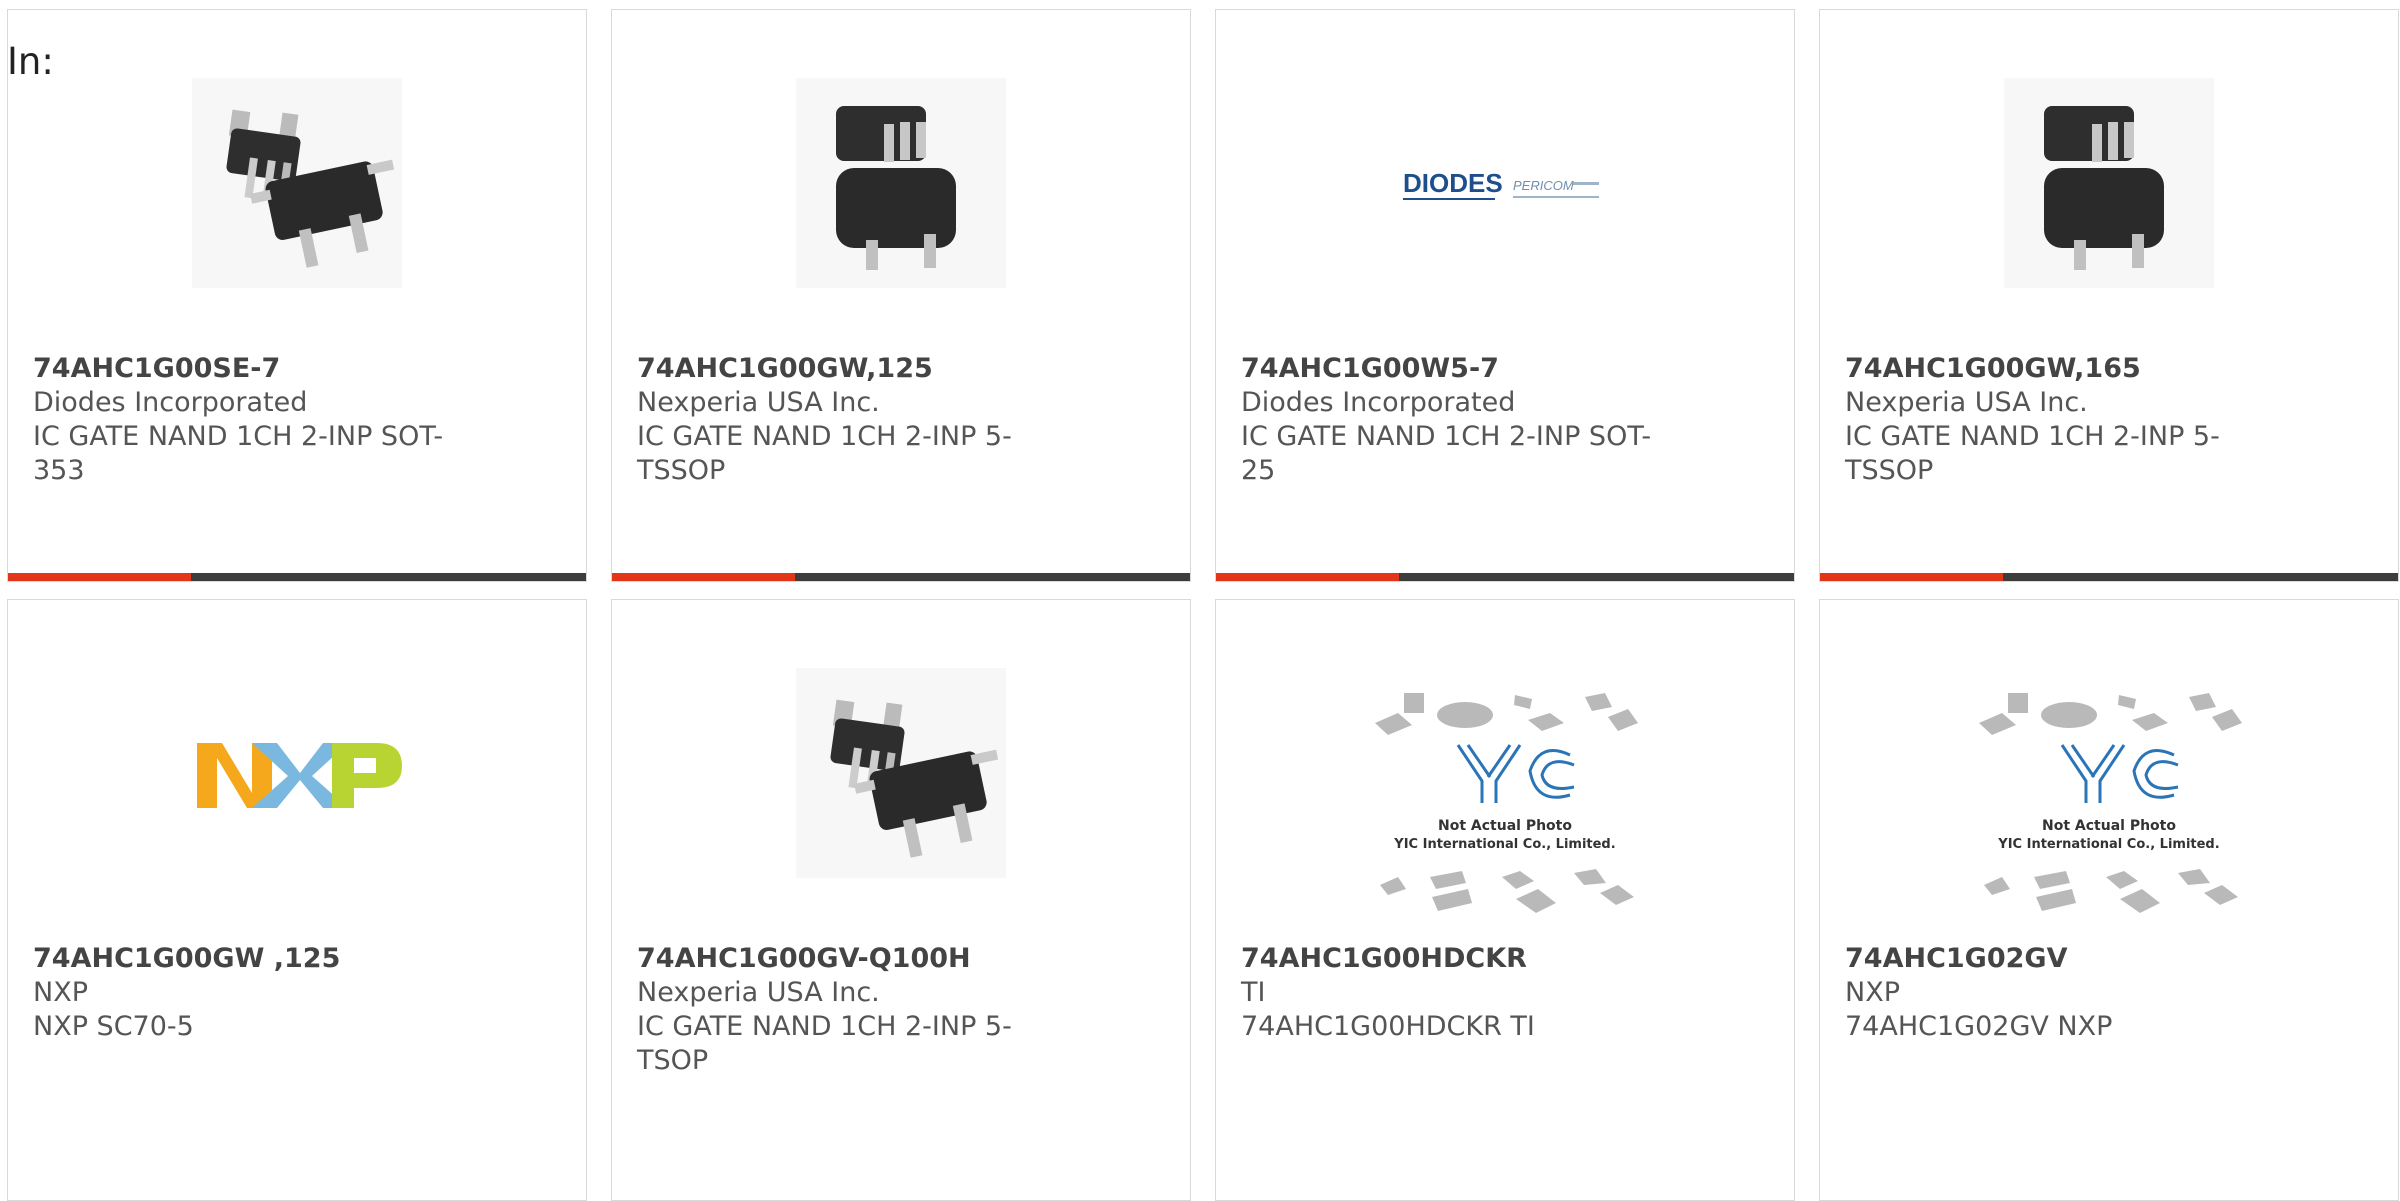  I want to click on diodes-pericom-logo-icon: DIODES PERICOM, so click(1501, 184).